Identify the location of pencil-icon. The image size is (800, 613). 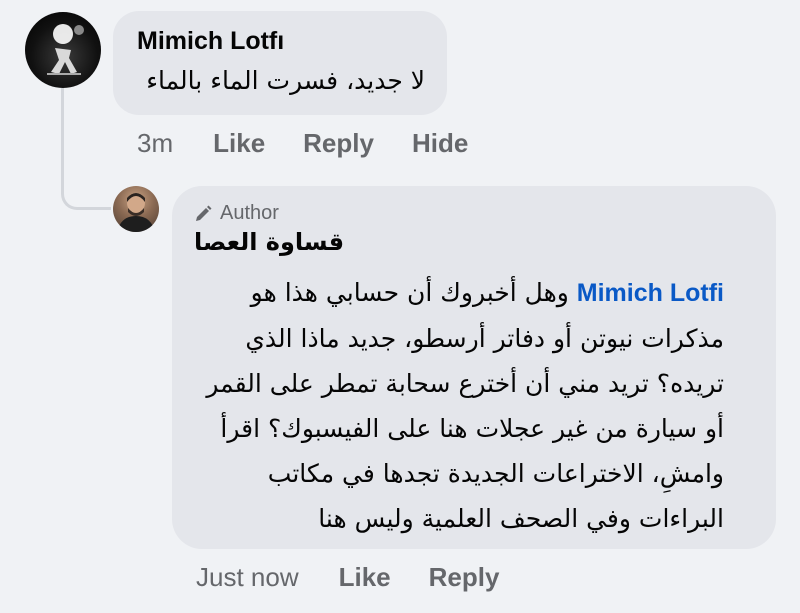
(204, 213).